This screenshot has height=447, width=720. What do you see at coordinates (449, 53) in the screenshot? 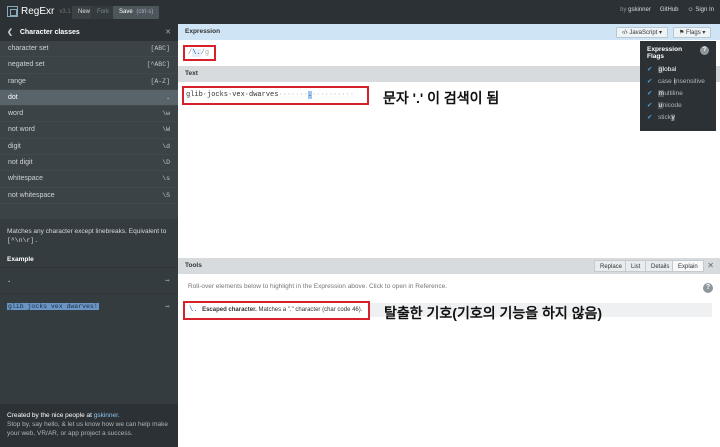
I see `expression-area: /\./g` at bounding box center [449, 53].